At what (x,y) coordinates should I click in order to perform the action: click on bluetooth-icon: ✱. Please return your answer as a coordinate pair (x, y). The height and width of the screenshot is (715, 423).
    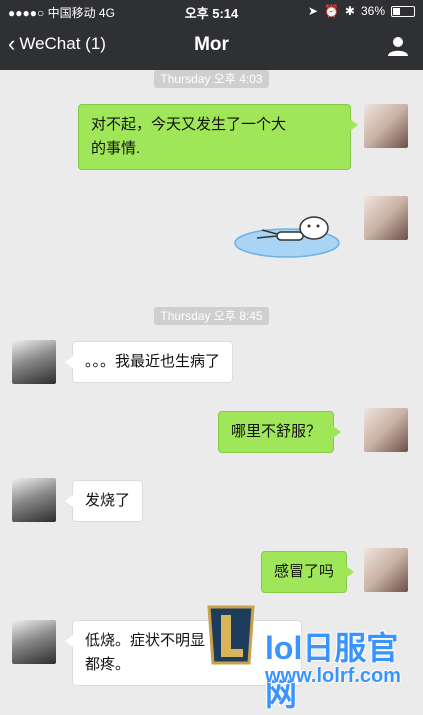
    Looking at the image, I should click on (349, 11).